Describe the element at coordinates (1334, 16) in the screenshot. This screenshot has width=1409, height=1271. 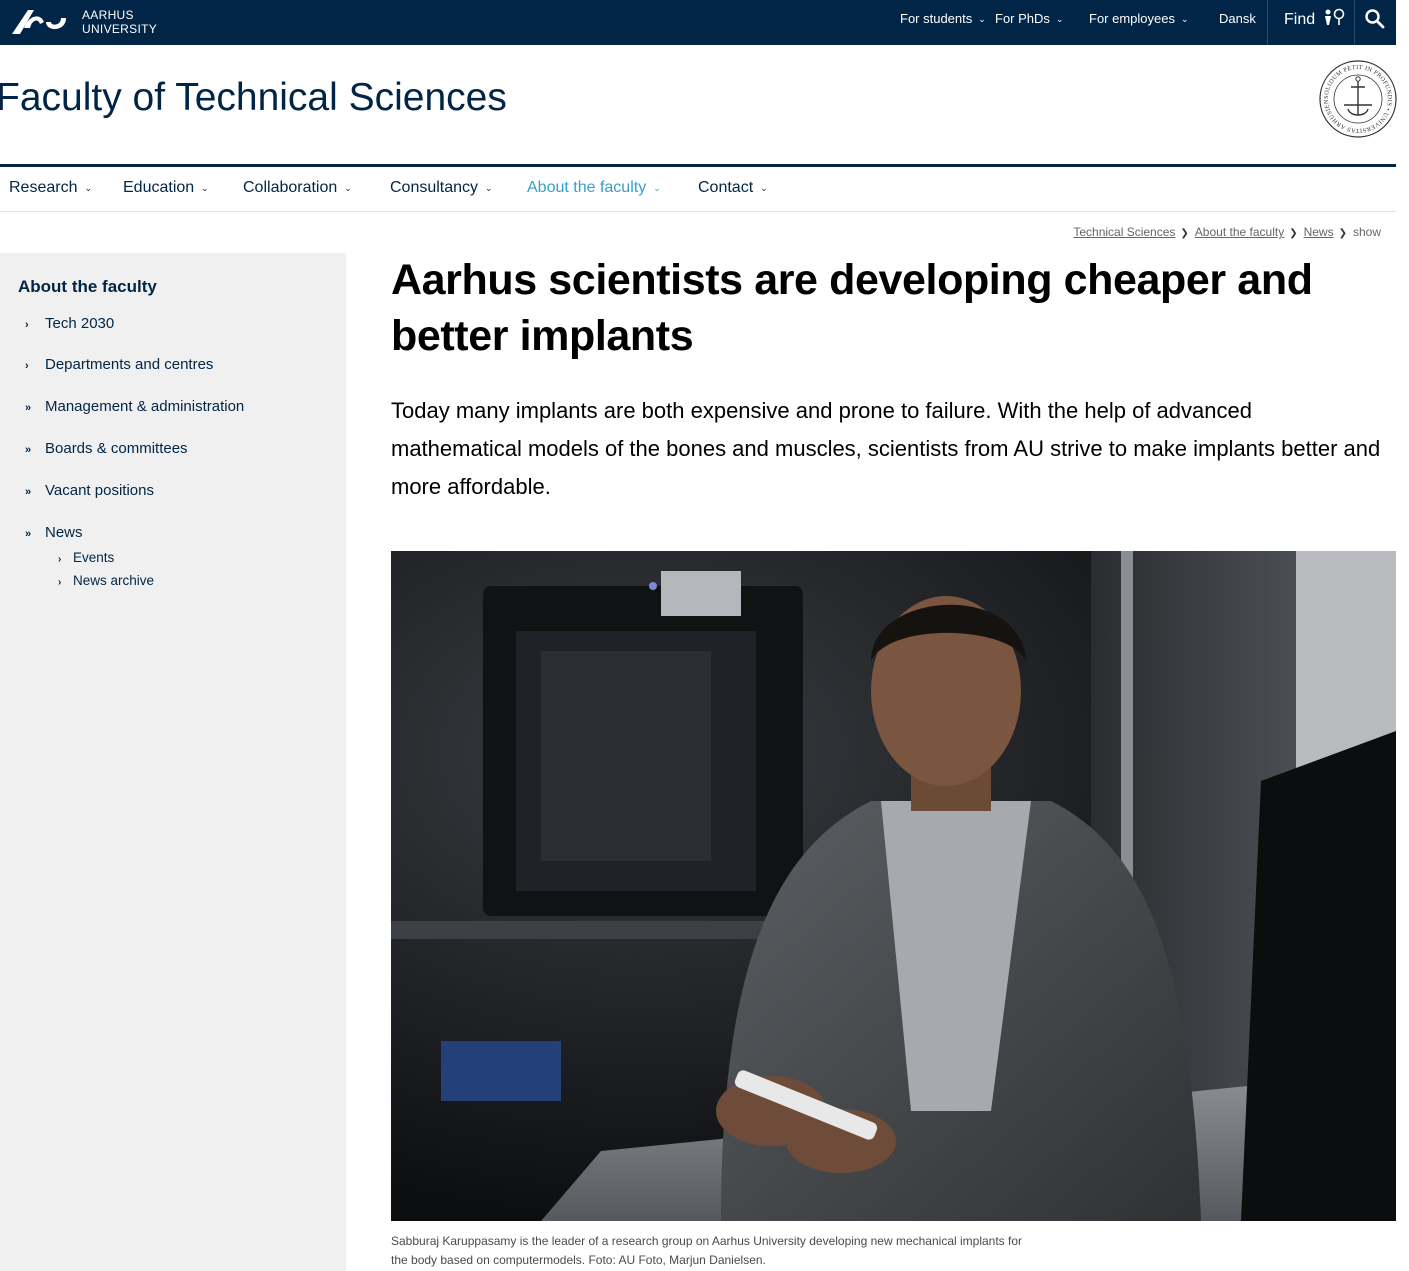
I see `map-pin-icon` at that location.